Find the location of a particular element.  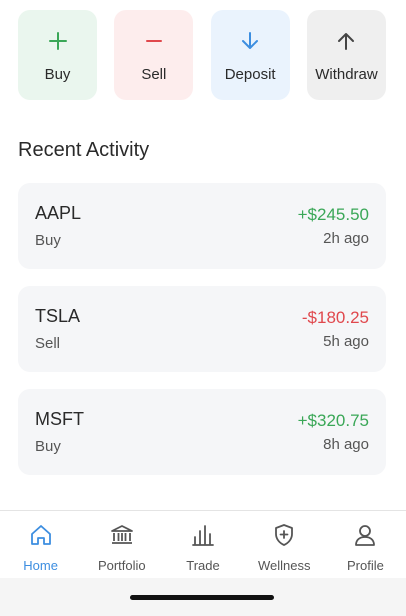

buy-label: Buy is located at coordinates (57, 74).